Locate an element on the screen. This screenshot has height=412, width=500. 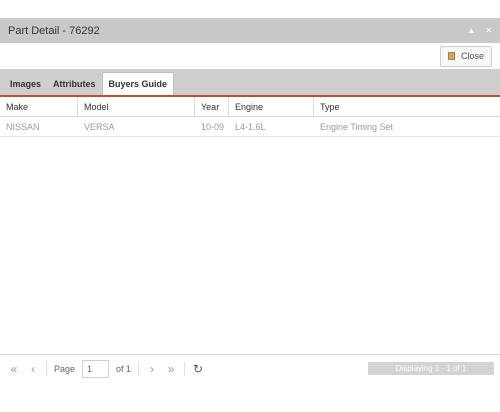
display-status: Displaying 1 - 1 of 1 is located at coordinates (431, 368).